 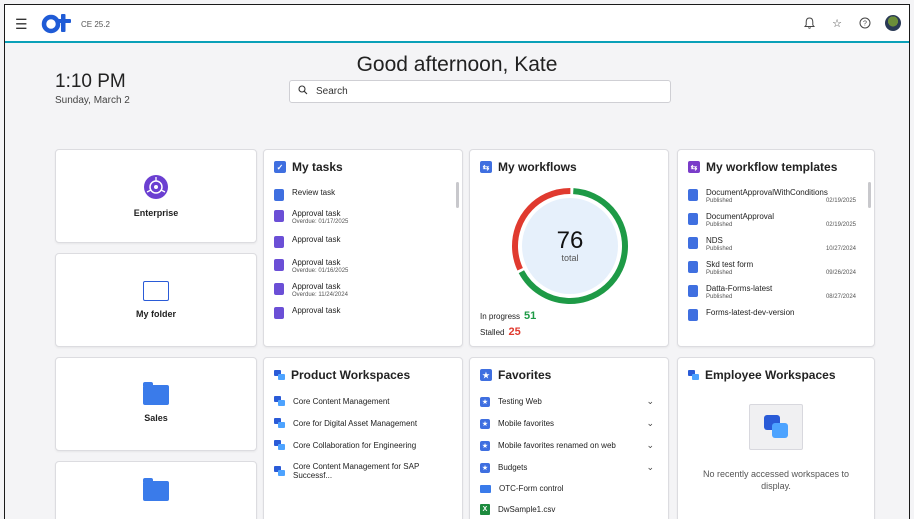 I want to click on favorite-item: ★ Mobile favorites ⌄, so click(x=567, y=423).